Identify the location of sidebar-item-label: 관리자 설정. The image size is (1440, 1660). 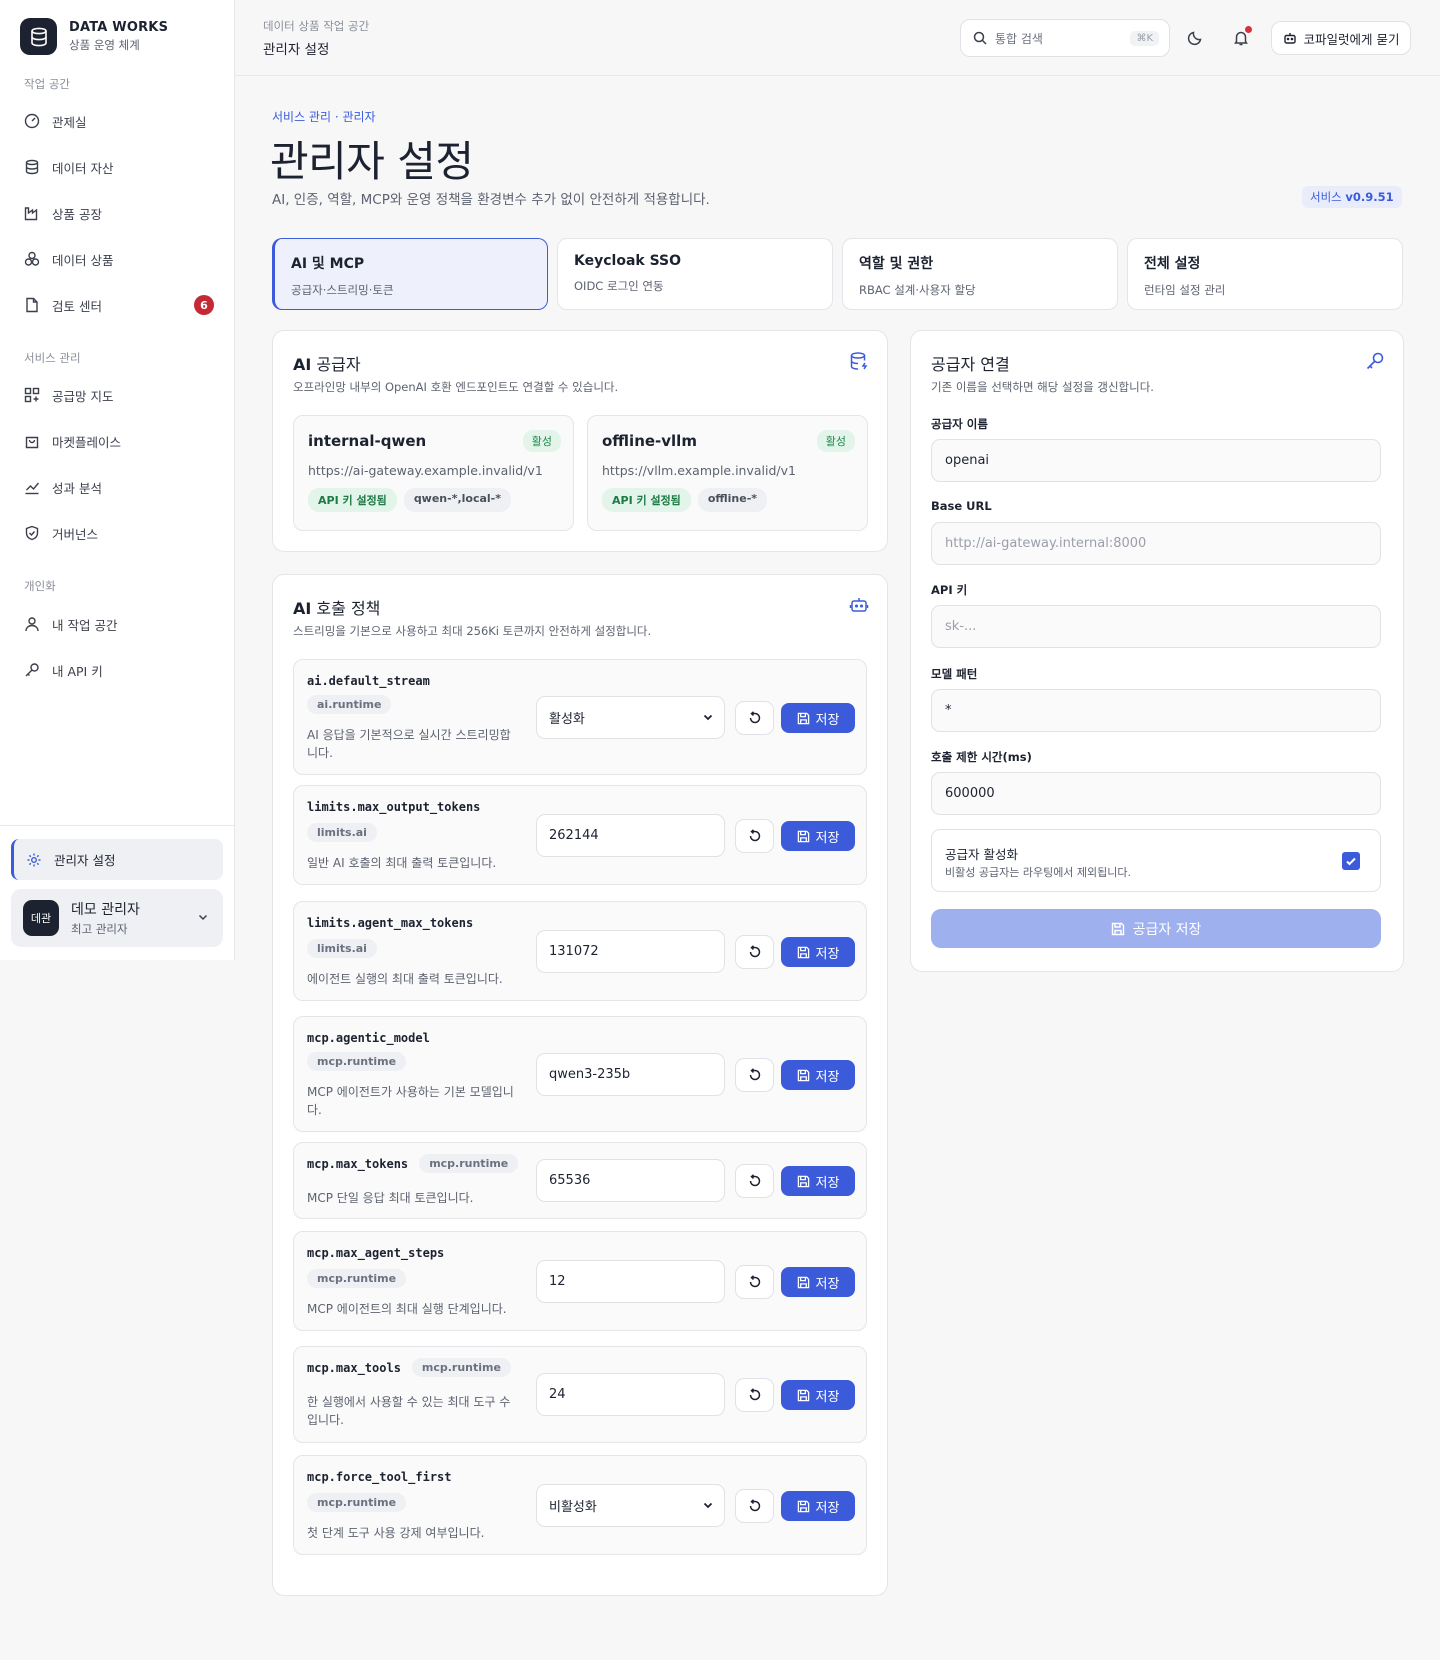
(85, 860).